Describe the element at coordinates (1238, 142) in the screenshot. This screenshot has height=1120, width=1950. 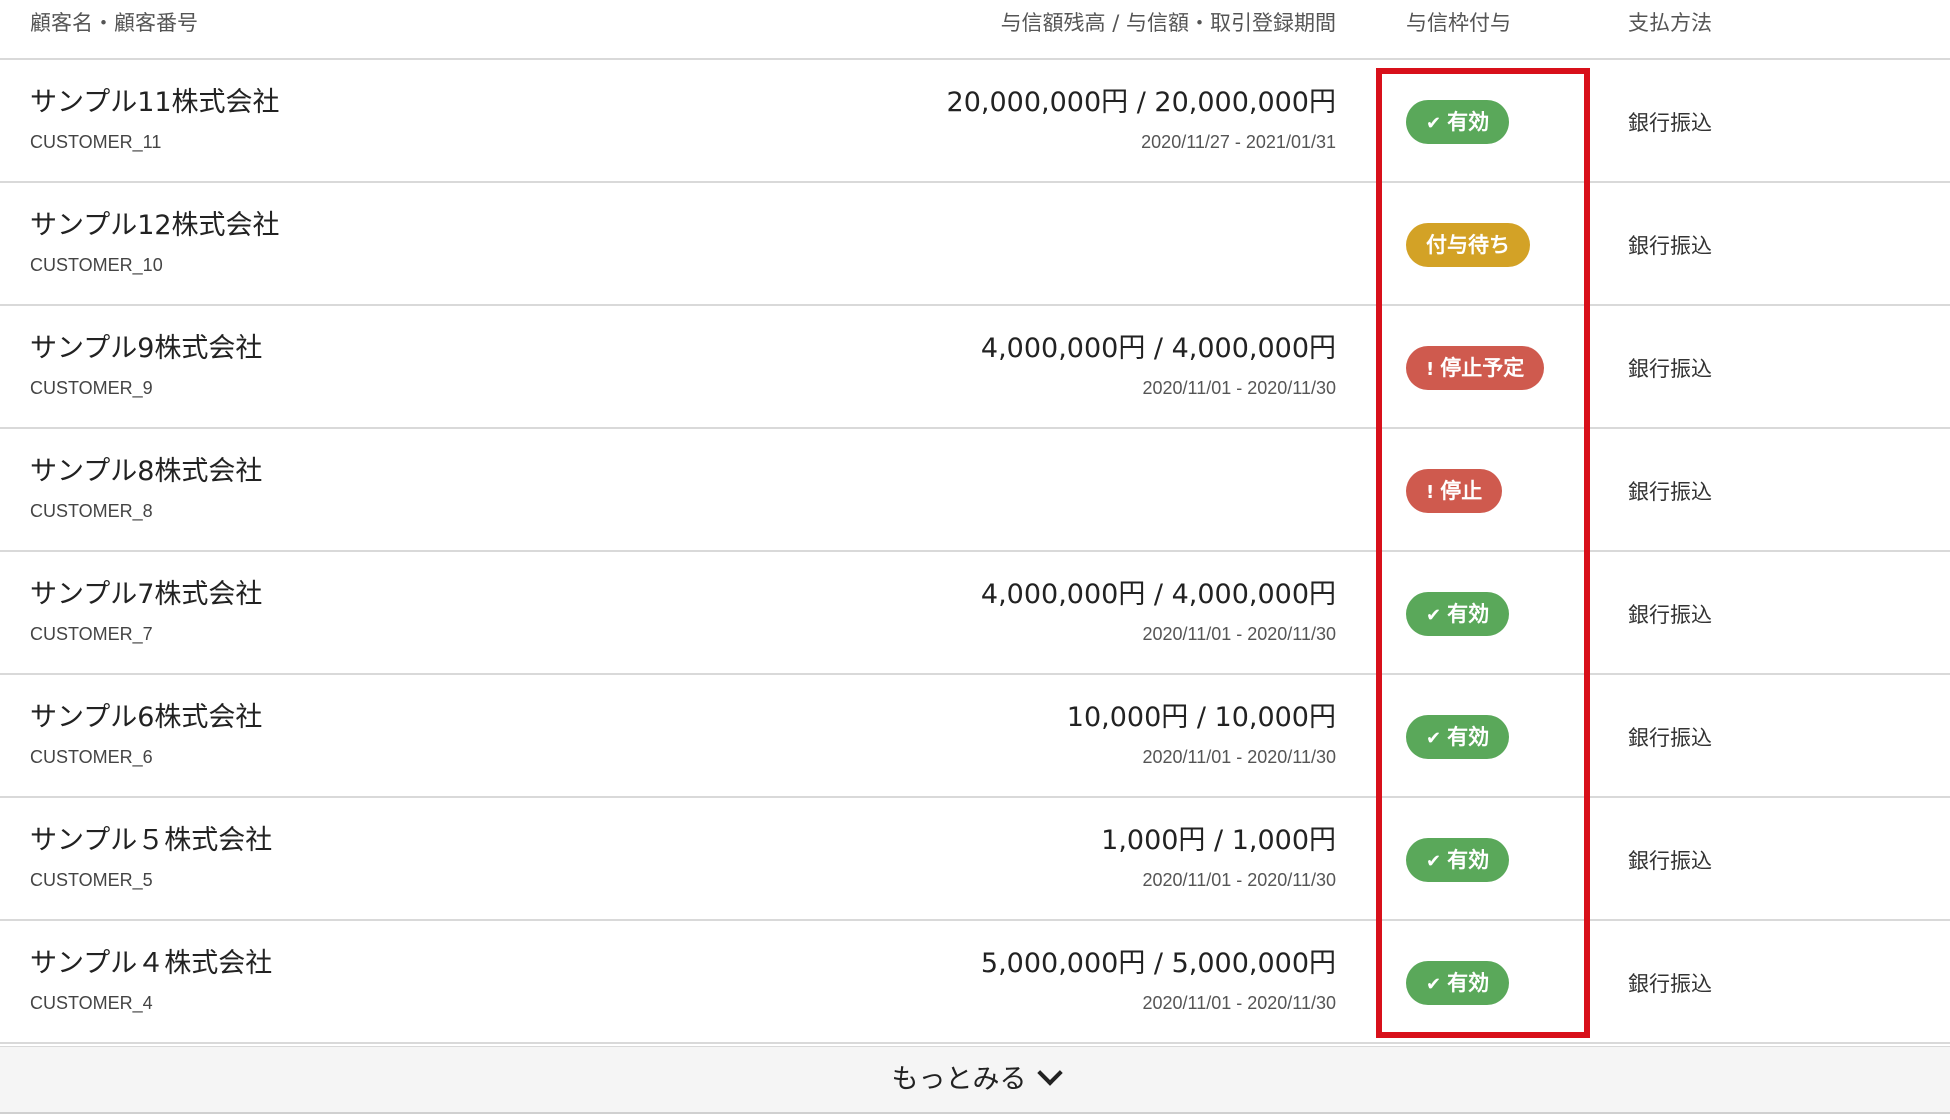
I see `credit-period: 2020/11/27 - 2021/01/31` at that location.